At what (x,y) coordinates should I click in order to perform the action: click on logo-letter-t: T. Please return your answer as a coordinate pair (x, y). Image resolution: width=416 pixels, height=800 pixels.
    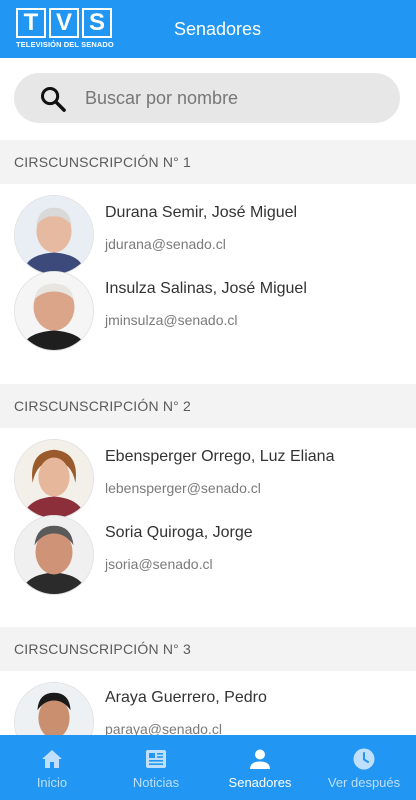
    Looking at the image, I should click on (31, 23).